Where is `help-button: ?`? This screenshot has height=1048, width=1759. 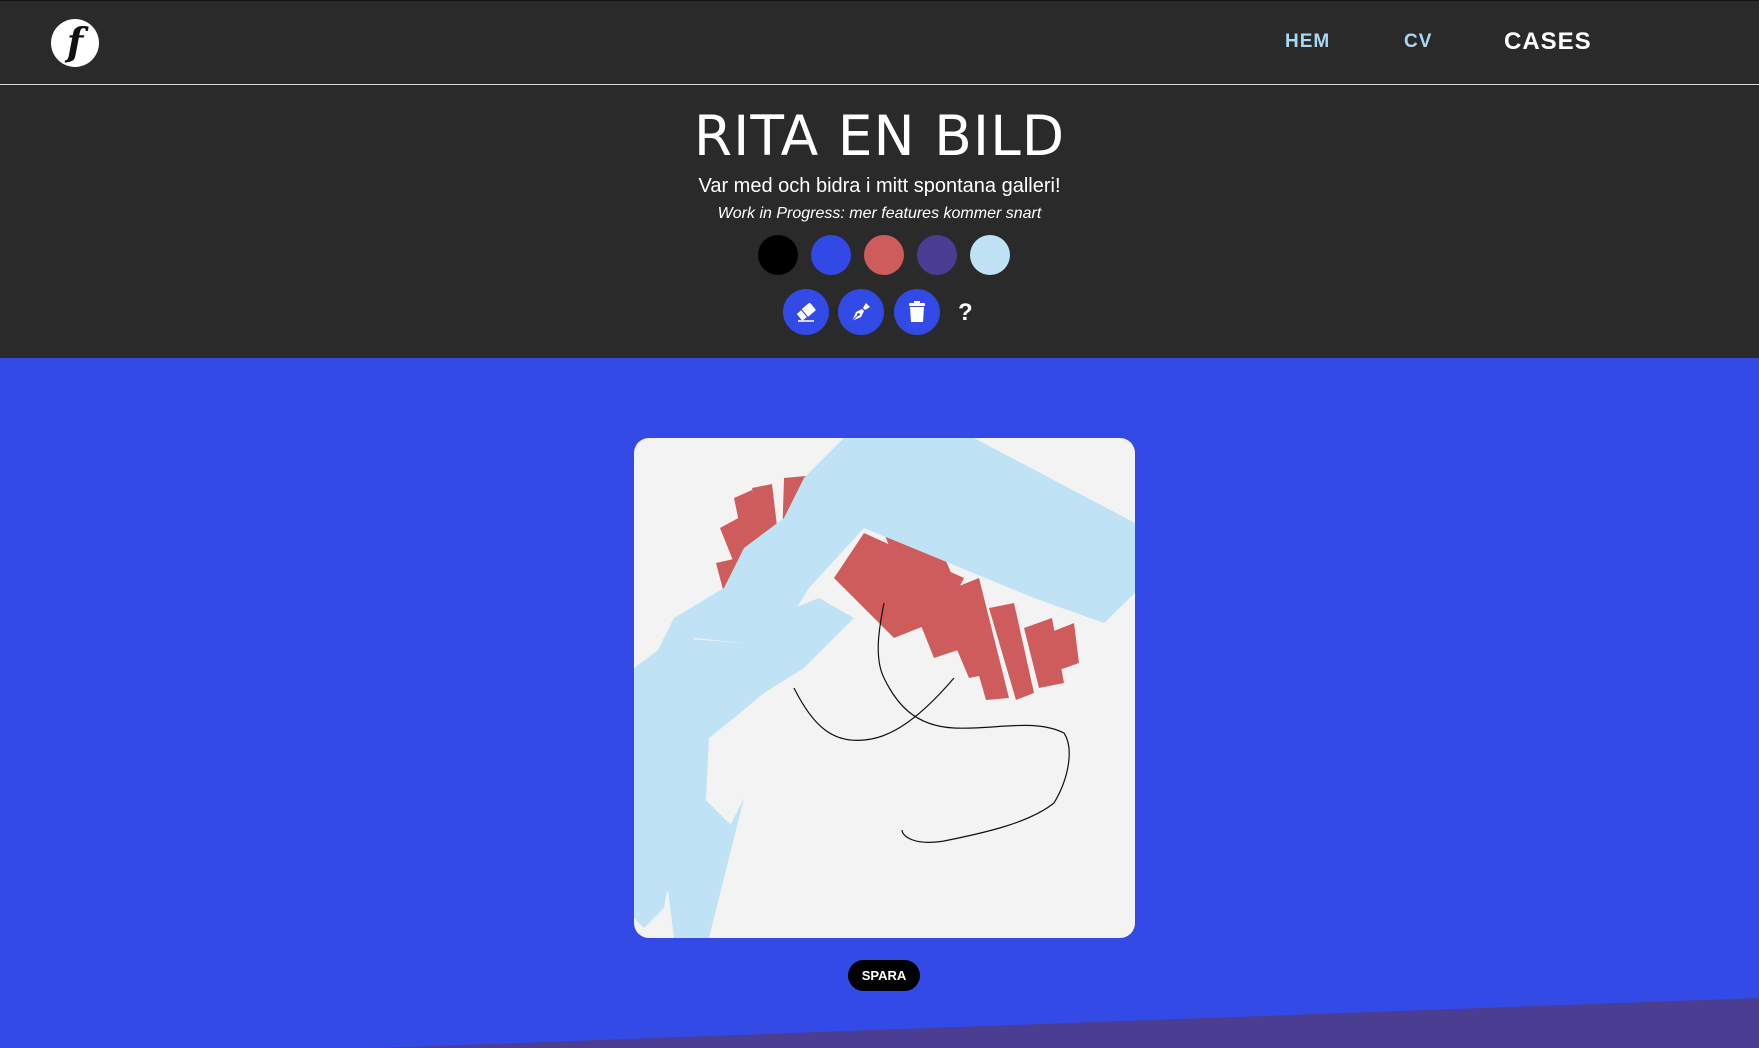 help-button: ? is located at coordinates (965, 313).